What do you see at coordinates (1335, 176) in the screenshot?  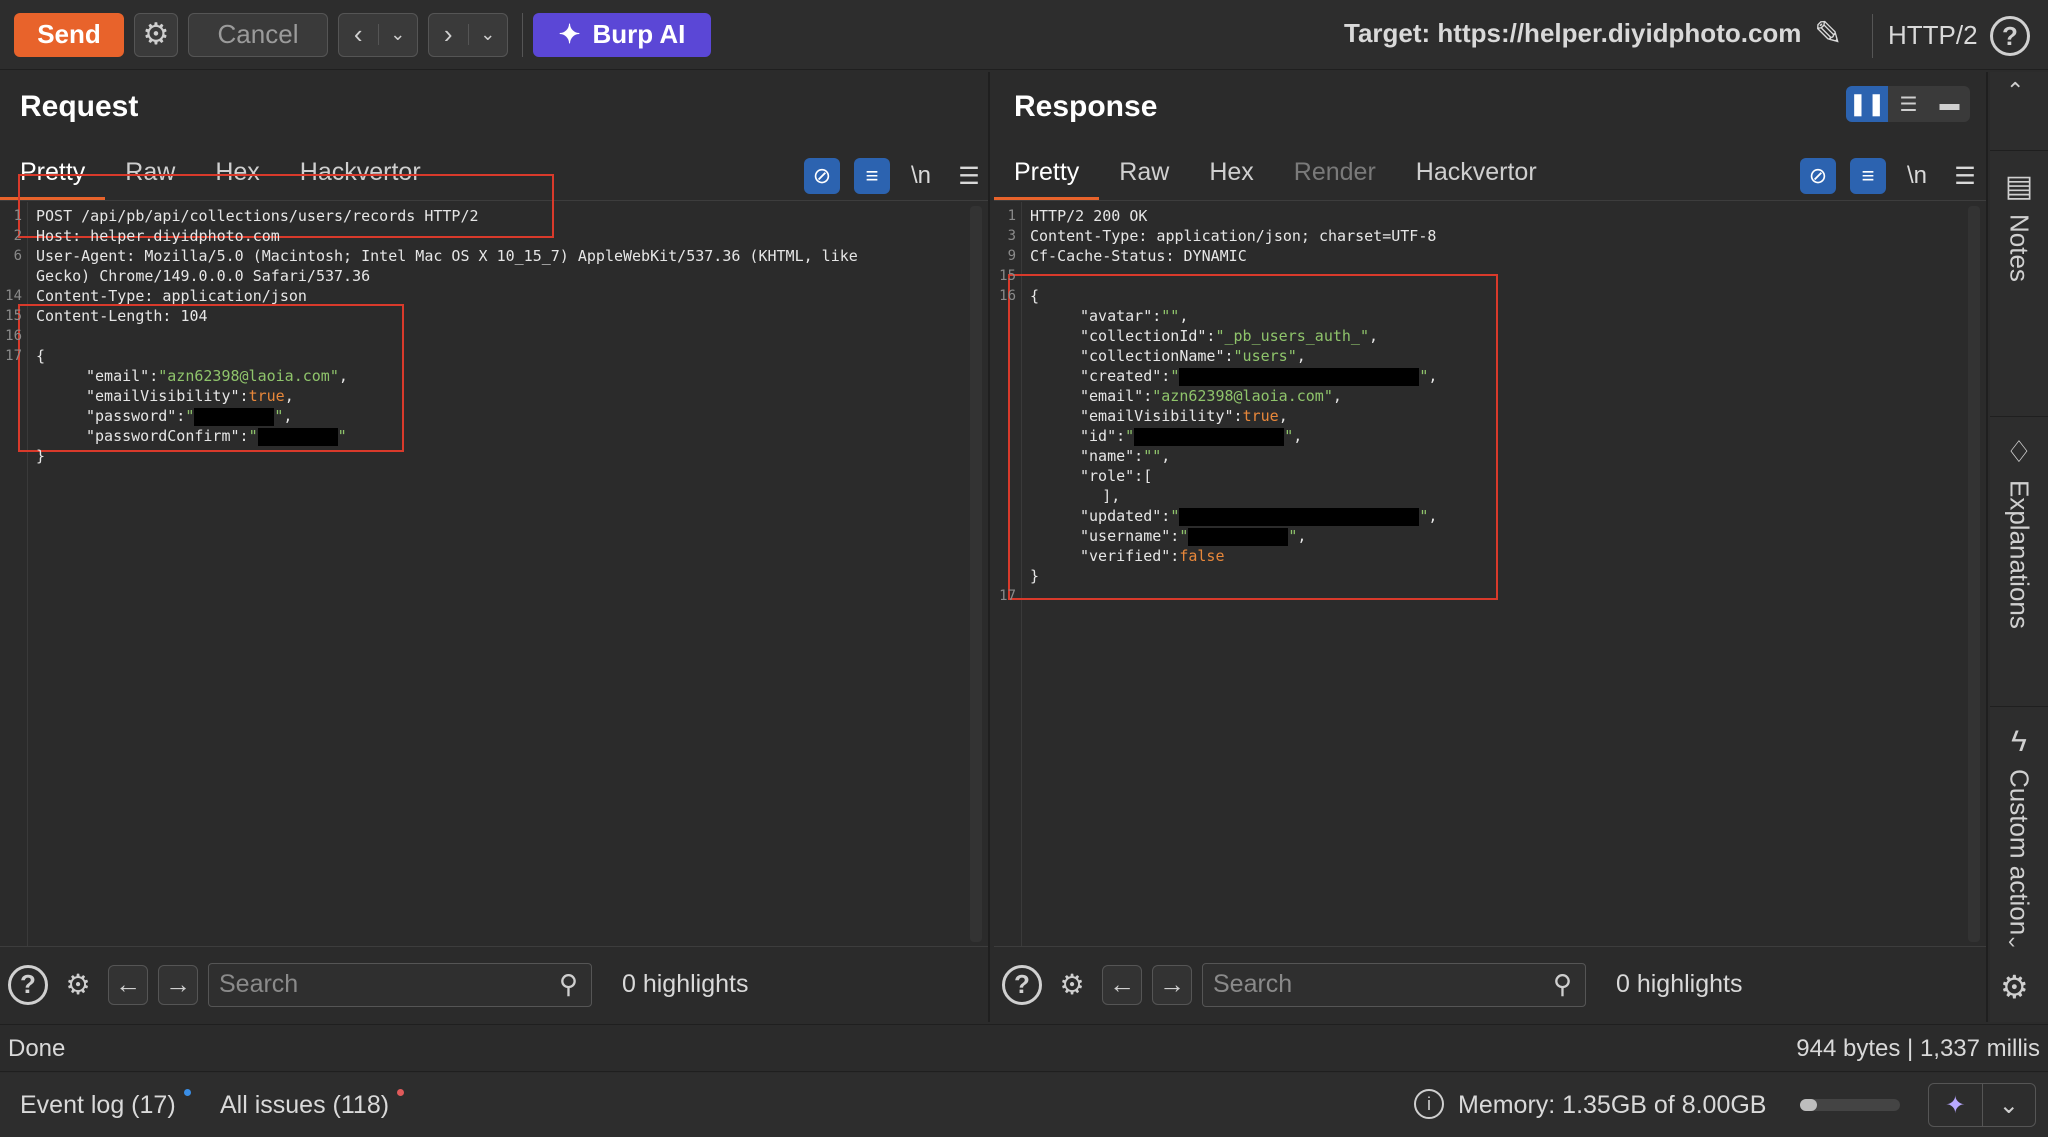 I see `response-tab-render: Render` at bounding box center [1335, 176].